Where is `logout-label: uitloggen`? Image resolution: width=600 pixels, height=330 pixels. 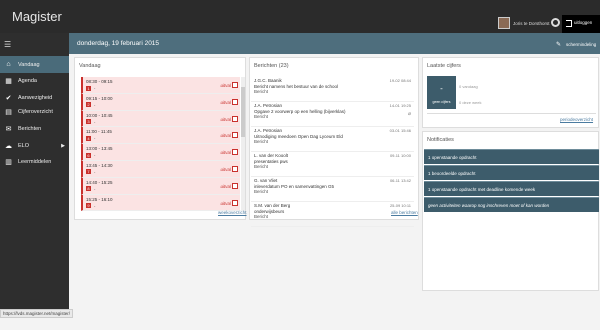
logout-label: uitloggen is located at coordinates (583, 22).